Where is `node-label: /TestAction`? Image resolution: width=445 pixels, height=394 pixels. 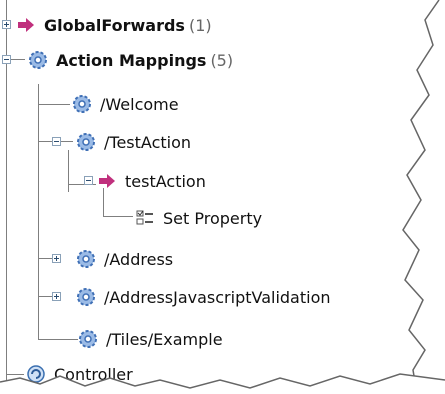 node-label: /TestAction is located at coordinates (148, 142).